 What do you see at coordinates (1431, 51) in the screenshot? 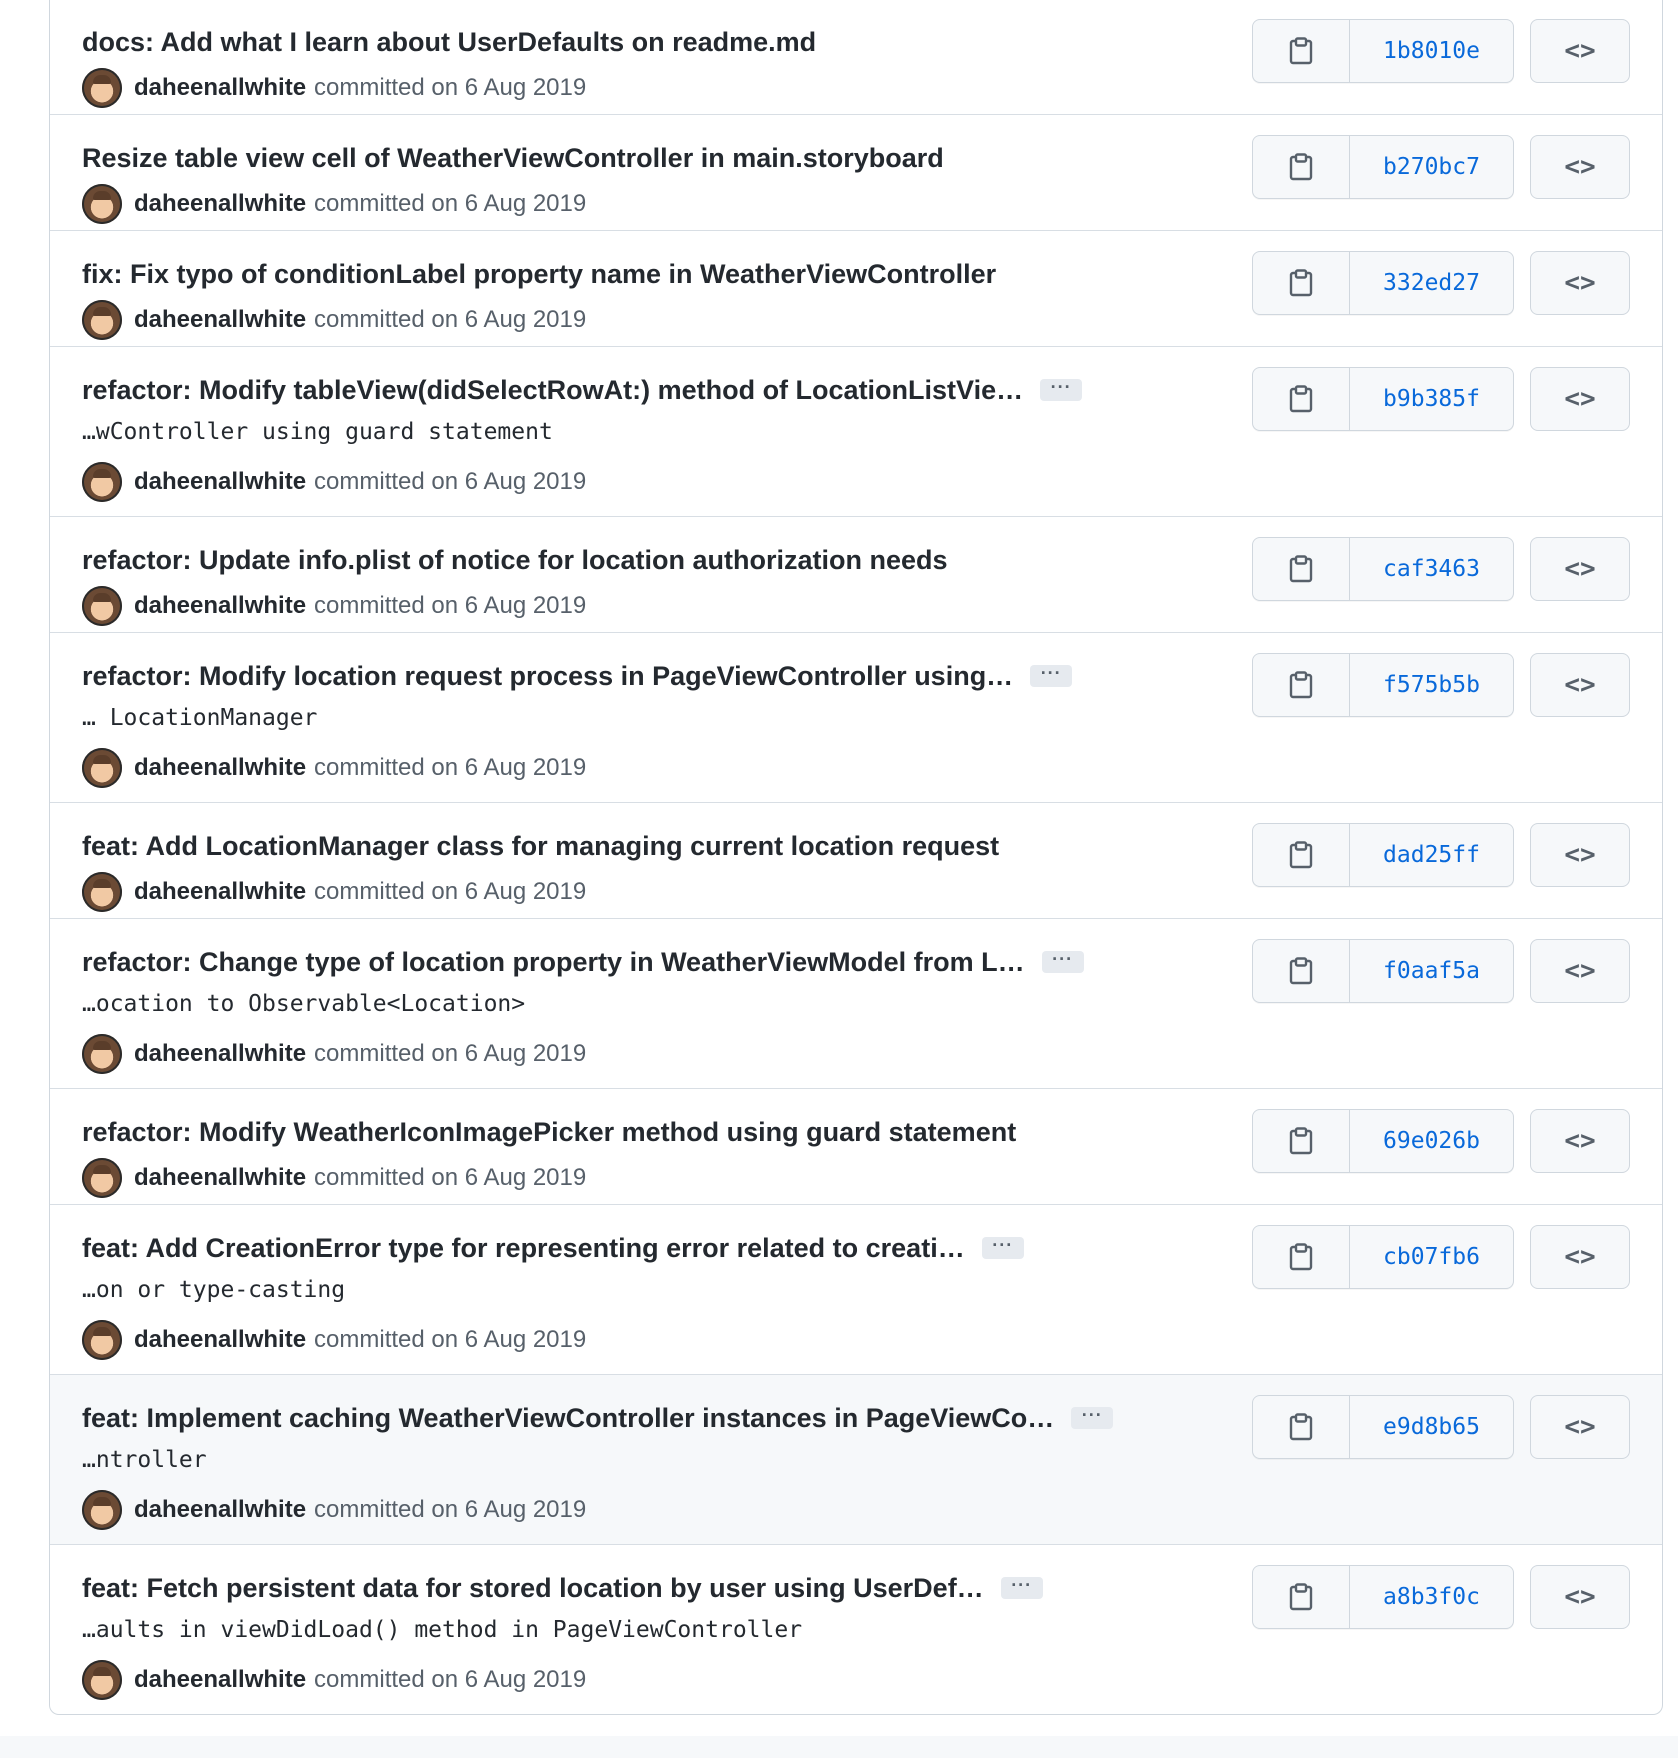
I see `commit-sha-link: 1b8010e` at bounding box center [1431, 51].